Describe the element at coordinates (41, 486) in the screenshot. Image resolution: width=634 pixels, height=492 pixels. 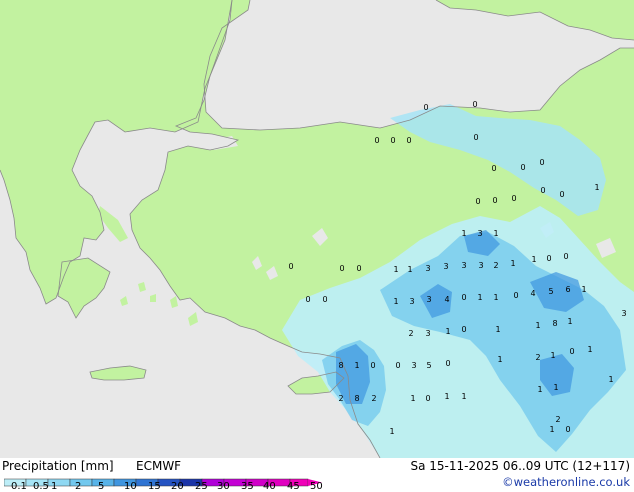
I see `color-scale-tick: 0.5` at that location.